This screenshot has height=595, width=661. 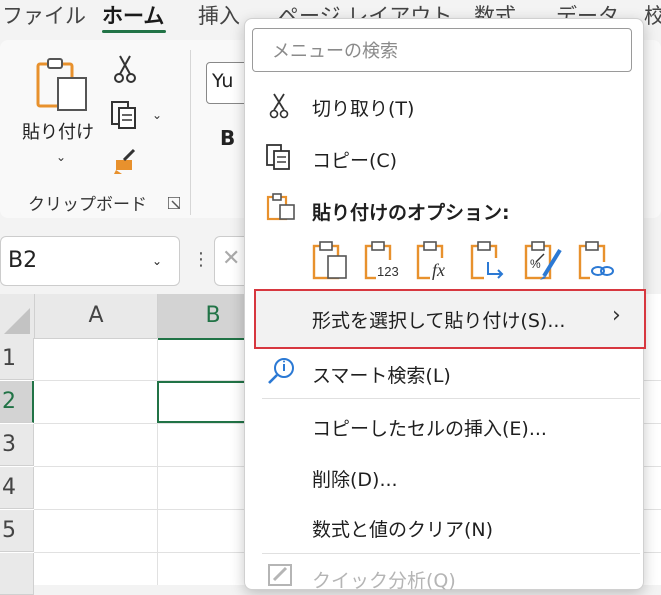 I want to click on paste-options-icon, so click(x=282, y=209).